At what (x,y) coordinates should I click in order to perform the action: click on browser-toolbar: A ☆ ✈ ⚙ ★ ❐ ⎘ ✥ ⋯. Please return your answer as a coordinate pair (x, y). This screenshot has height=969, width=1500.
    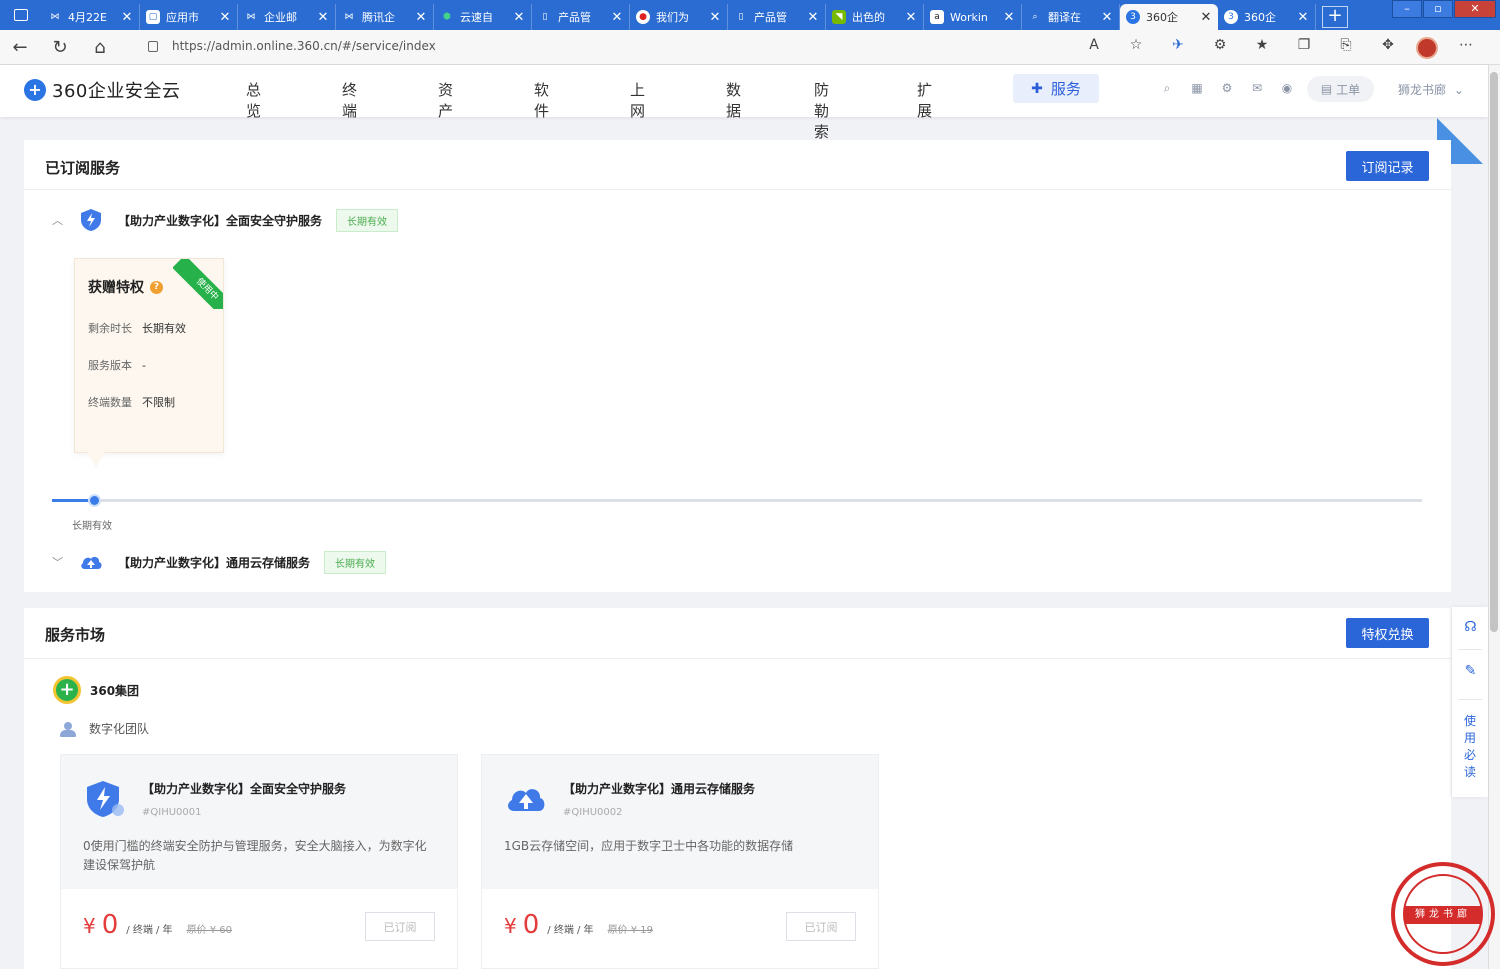
    Looking at the image, I should click on (1273, 48).